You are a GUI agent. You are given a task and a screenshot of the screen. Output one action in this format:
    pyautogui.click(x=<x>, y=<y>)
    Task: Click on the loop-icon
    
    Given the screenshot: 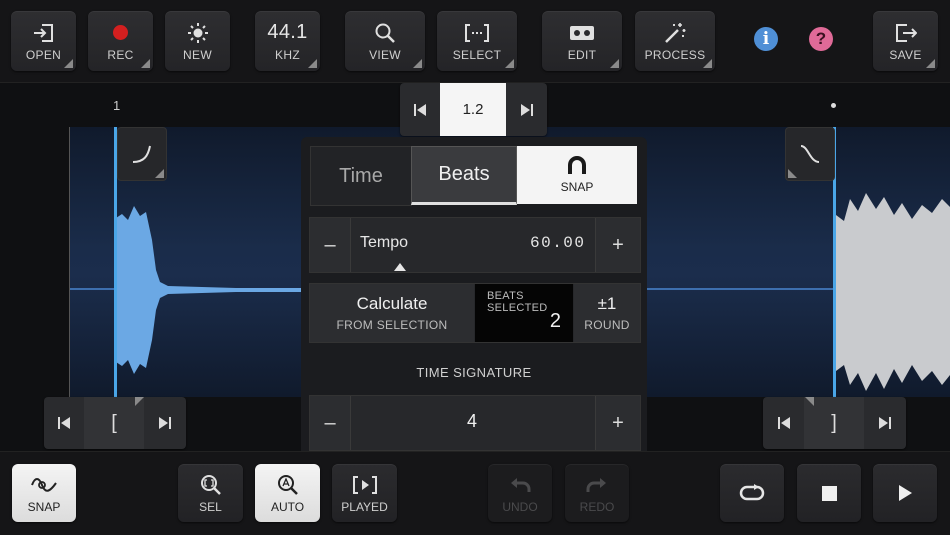 What is the action you would take?
    pyautogui.click(x=752, y=492)
    